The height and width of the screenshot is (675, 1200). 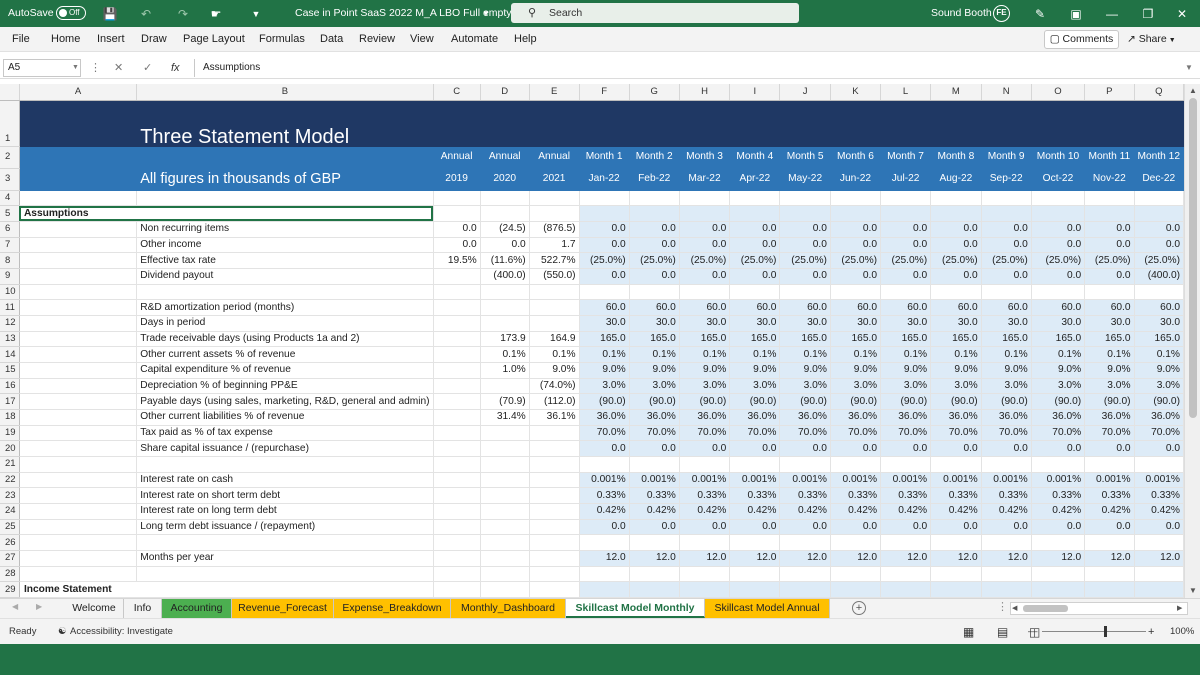 What do you see at coordinates (377, 39) in the screenshot?
I see `menu-review: Review` at bounding box center [377, 39].